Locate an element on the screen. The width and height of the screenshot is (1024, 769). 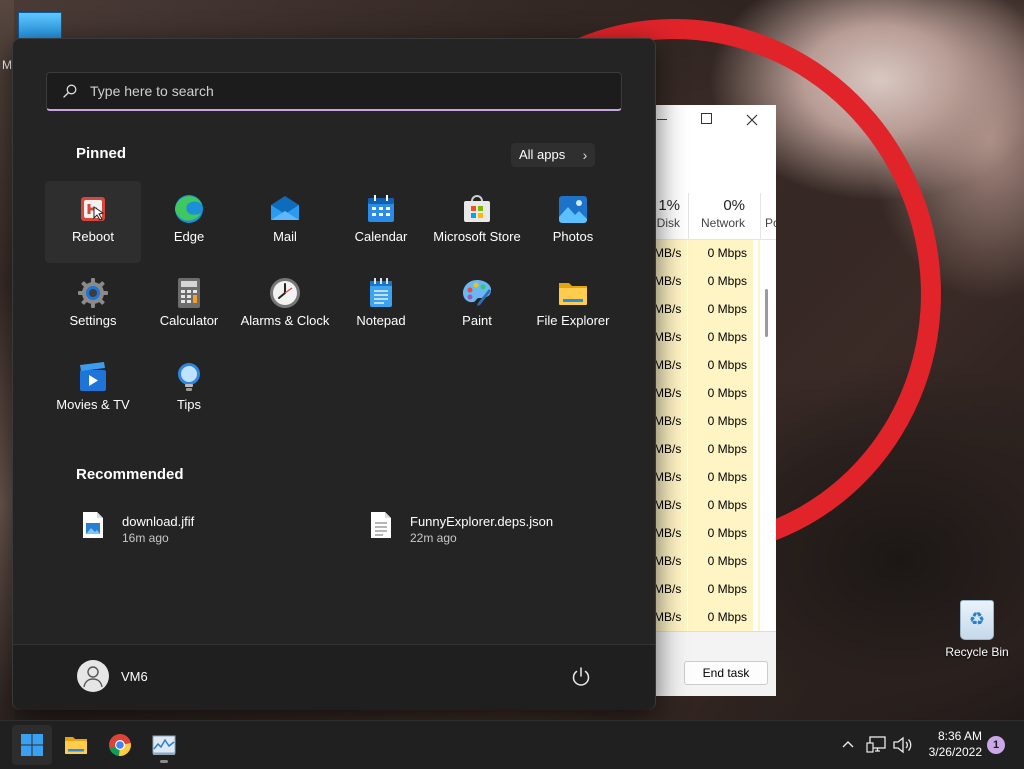
column-header-network: 0% Network is located at coordinates (720, 216).